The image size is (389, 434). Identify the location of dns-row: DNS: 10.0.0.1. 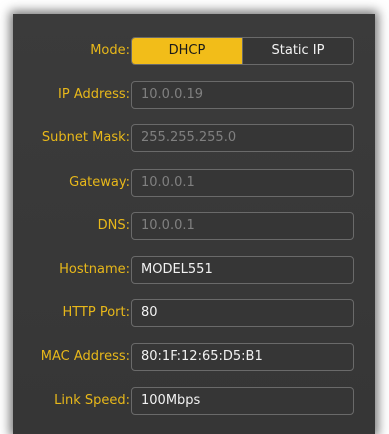
(194, 226).